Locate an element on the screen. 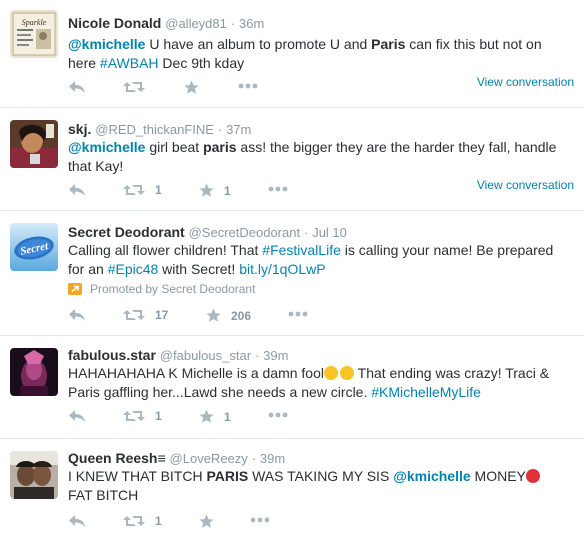 This screenshot has width=584, height=550. user-fullname: Queen Reesh is located at coordinates (112, 458).